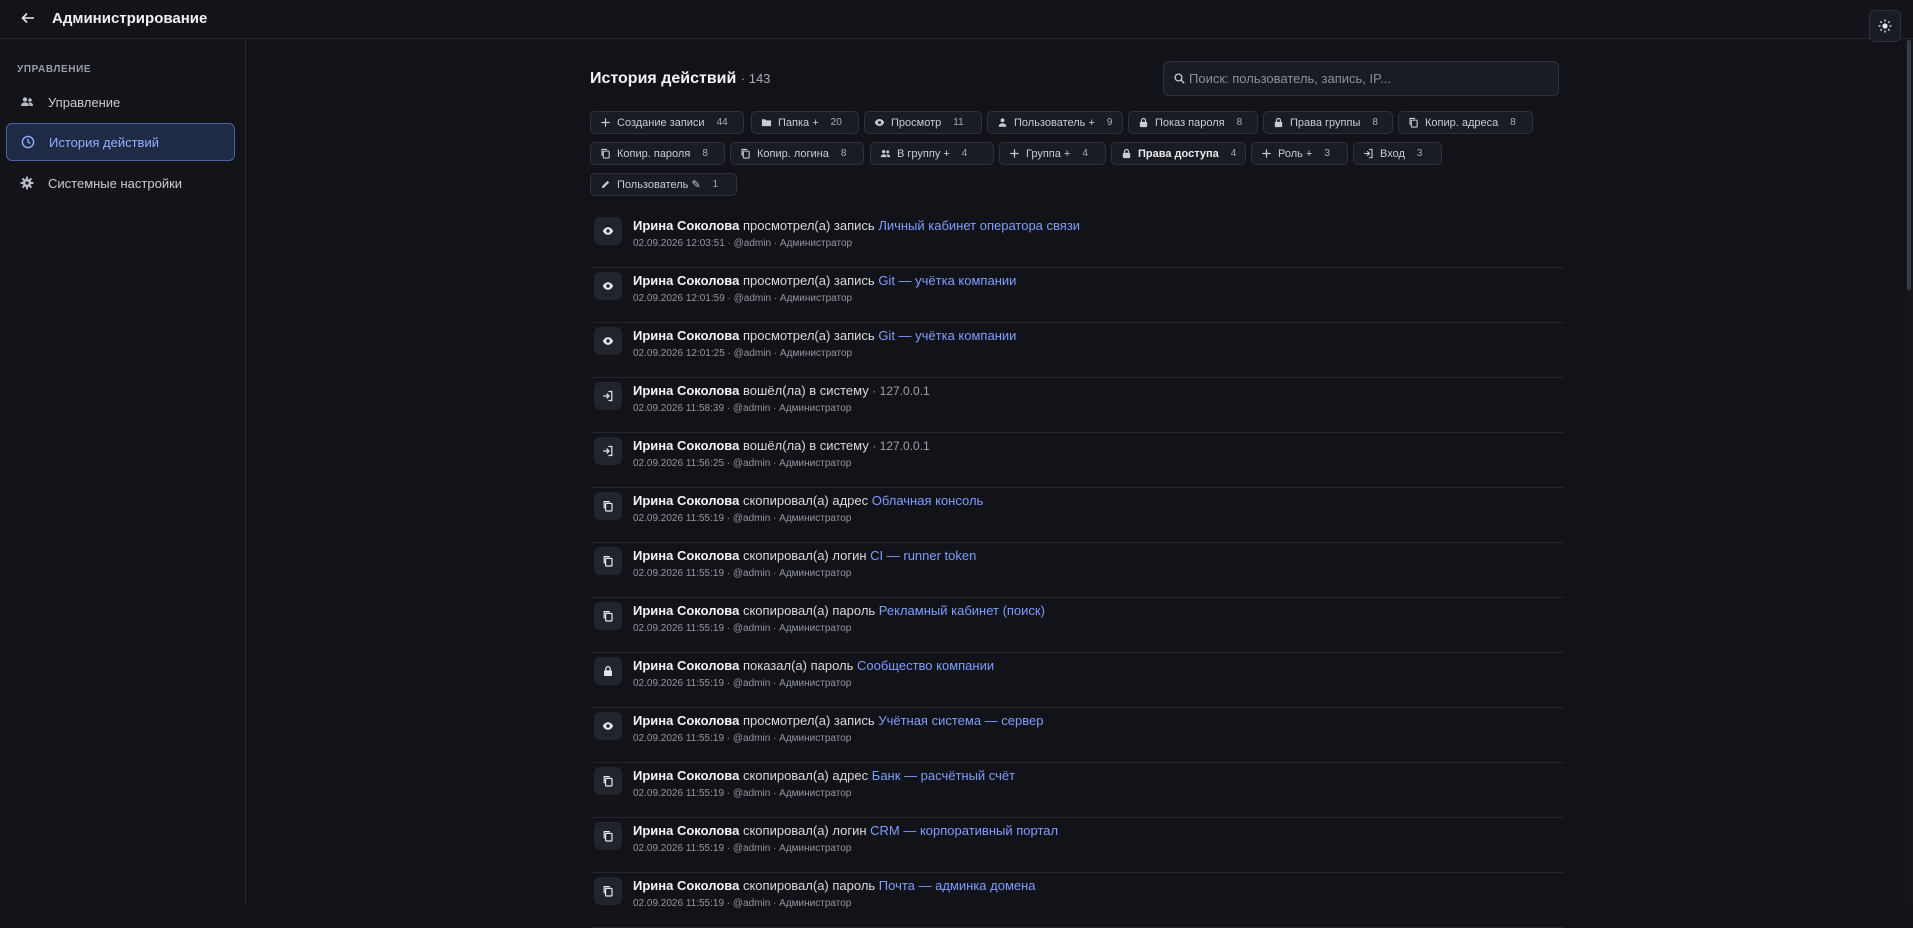 The width and height of the screenshot is (1913, 928). What do you see at coordinates (663, 78) in the screenshot?
I see `page-title-text: История действий` at bounding box center [663, 78].